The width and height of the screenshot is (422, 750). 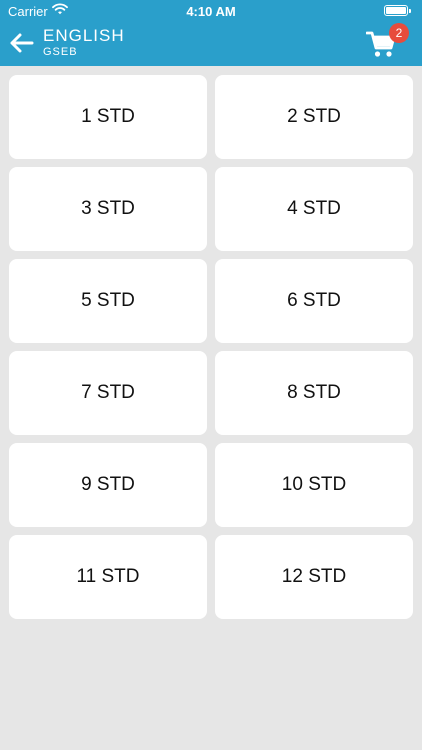 I want to click on standard-card-11: 11 STD, so click(x=108, y=577).